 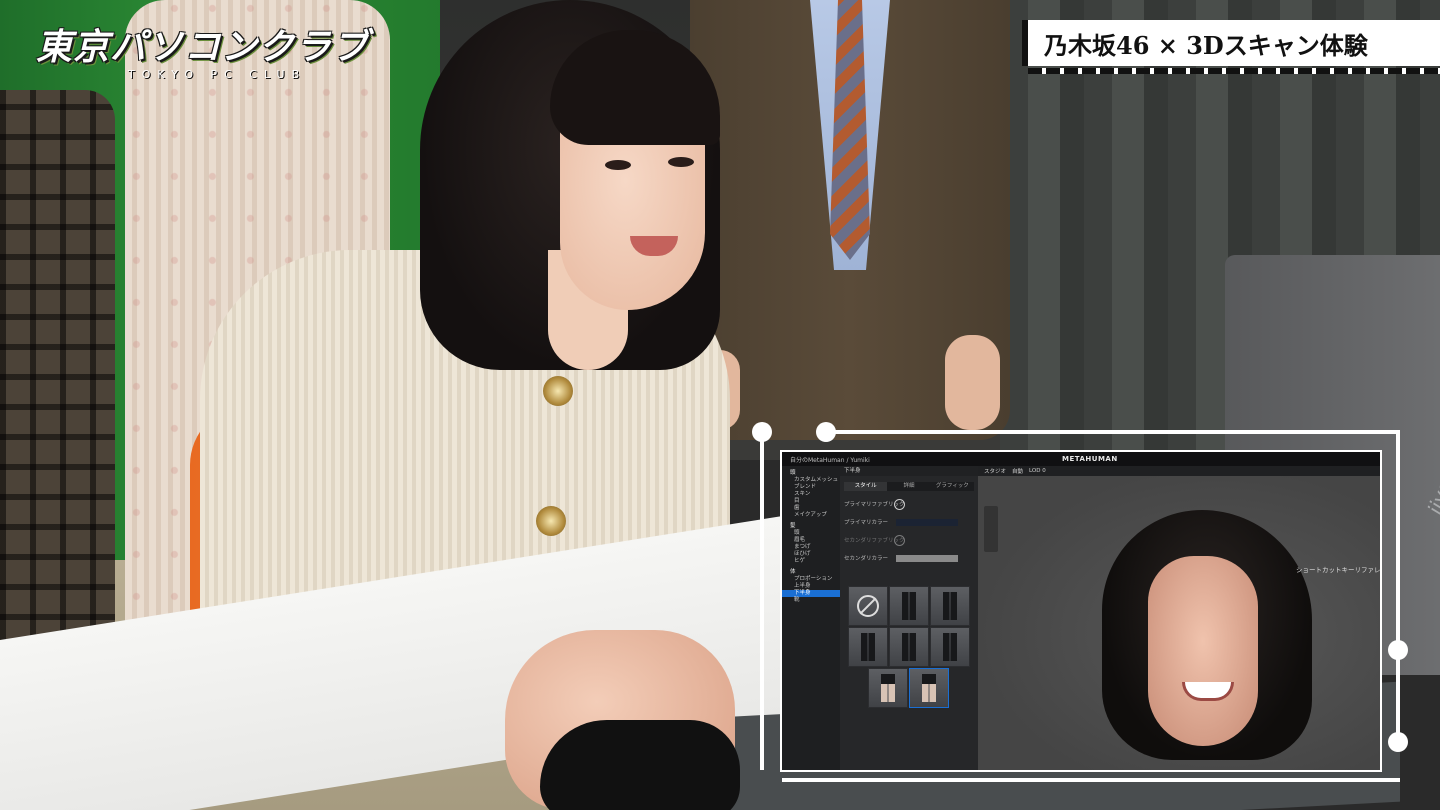 What do you see at coordinates (1203, 651) in the screenshot?
I see `avatar-face` at bounding box center [1203, 651].